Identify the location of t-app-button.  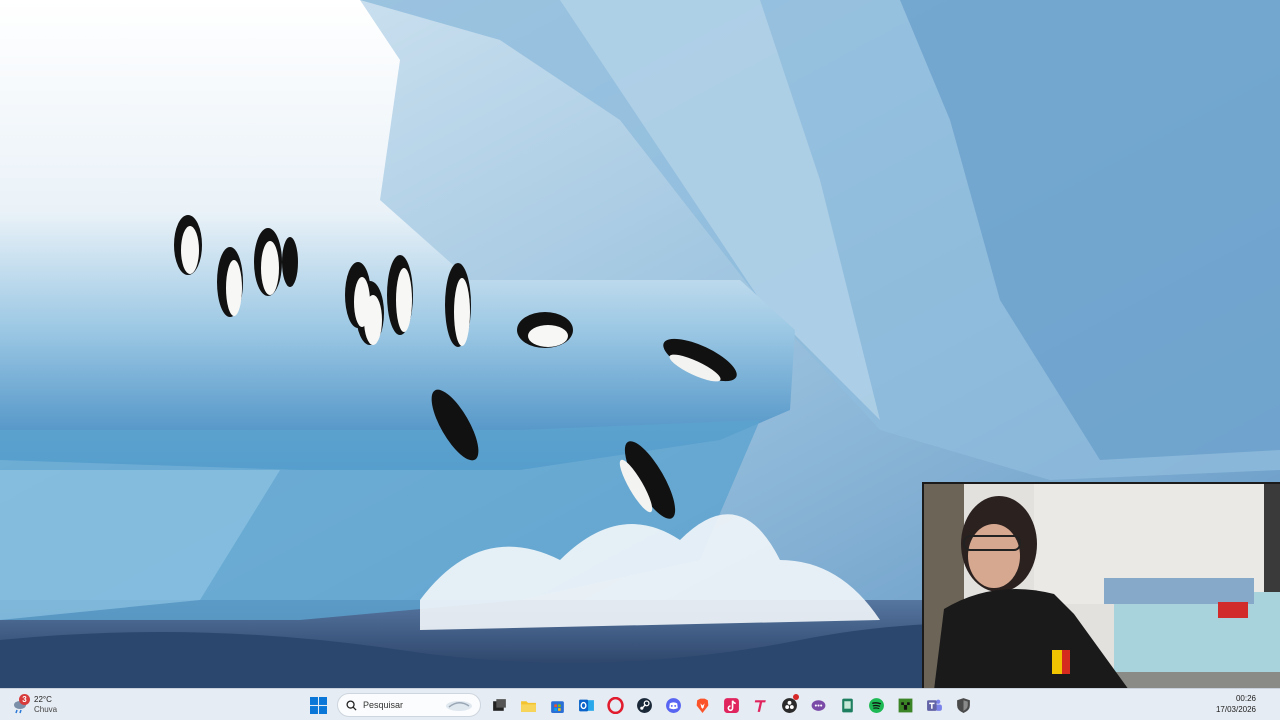
(760, 705).